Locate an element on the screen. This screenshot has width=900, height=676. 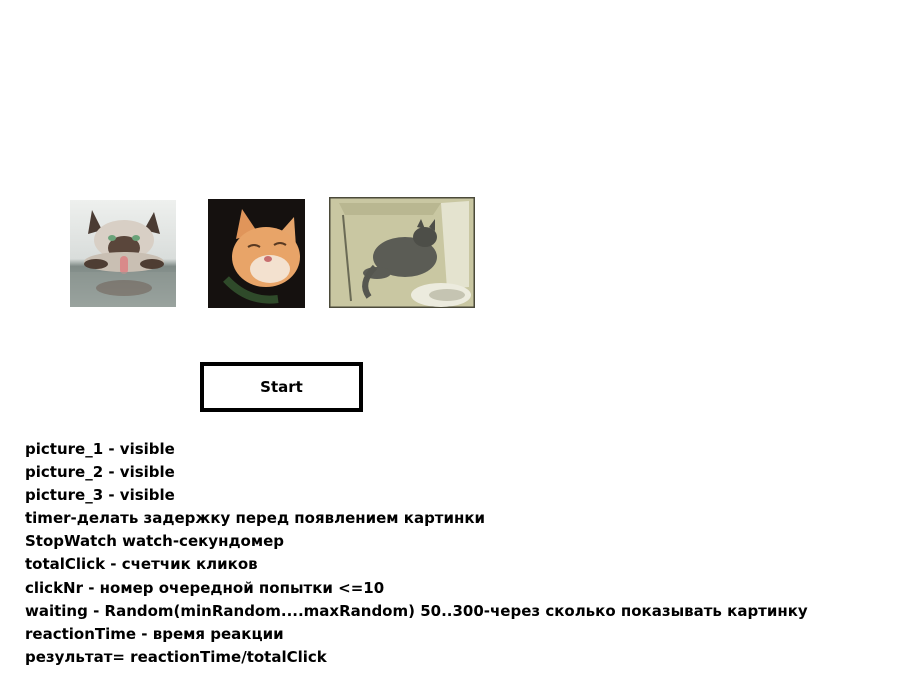
picture-1-siamese-cat-image is located at coordinates (123, 253).